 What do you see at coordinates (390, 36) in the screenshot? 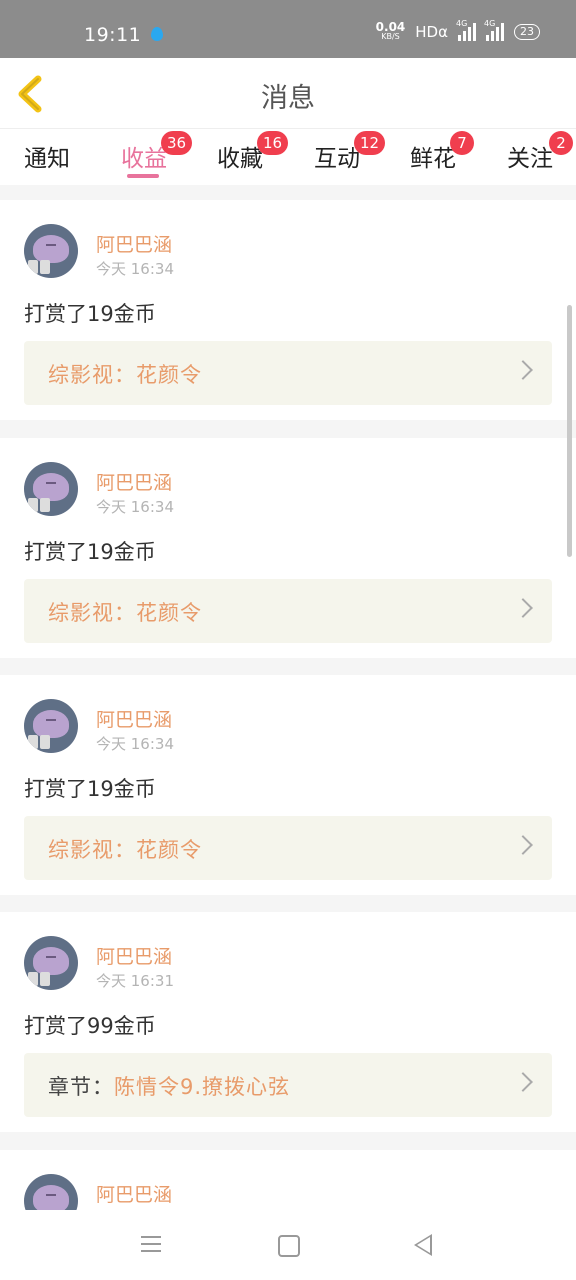
I see `network-speed-unit: KB/S` at bounding box center [390, 36].